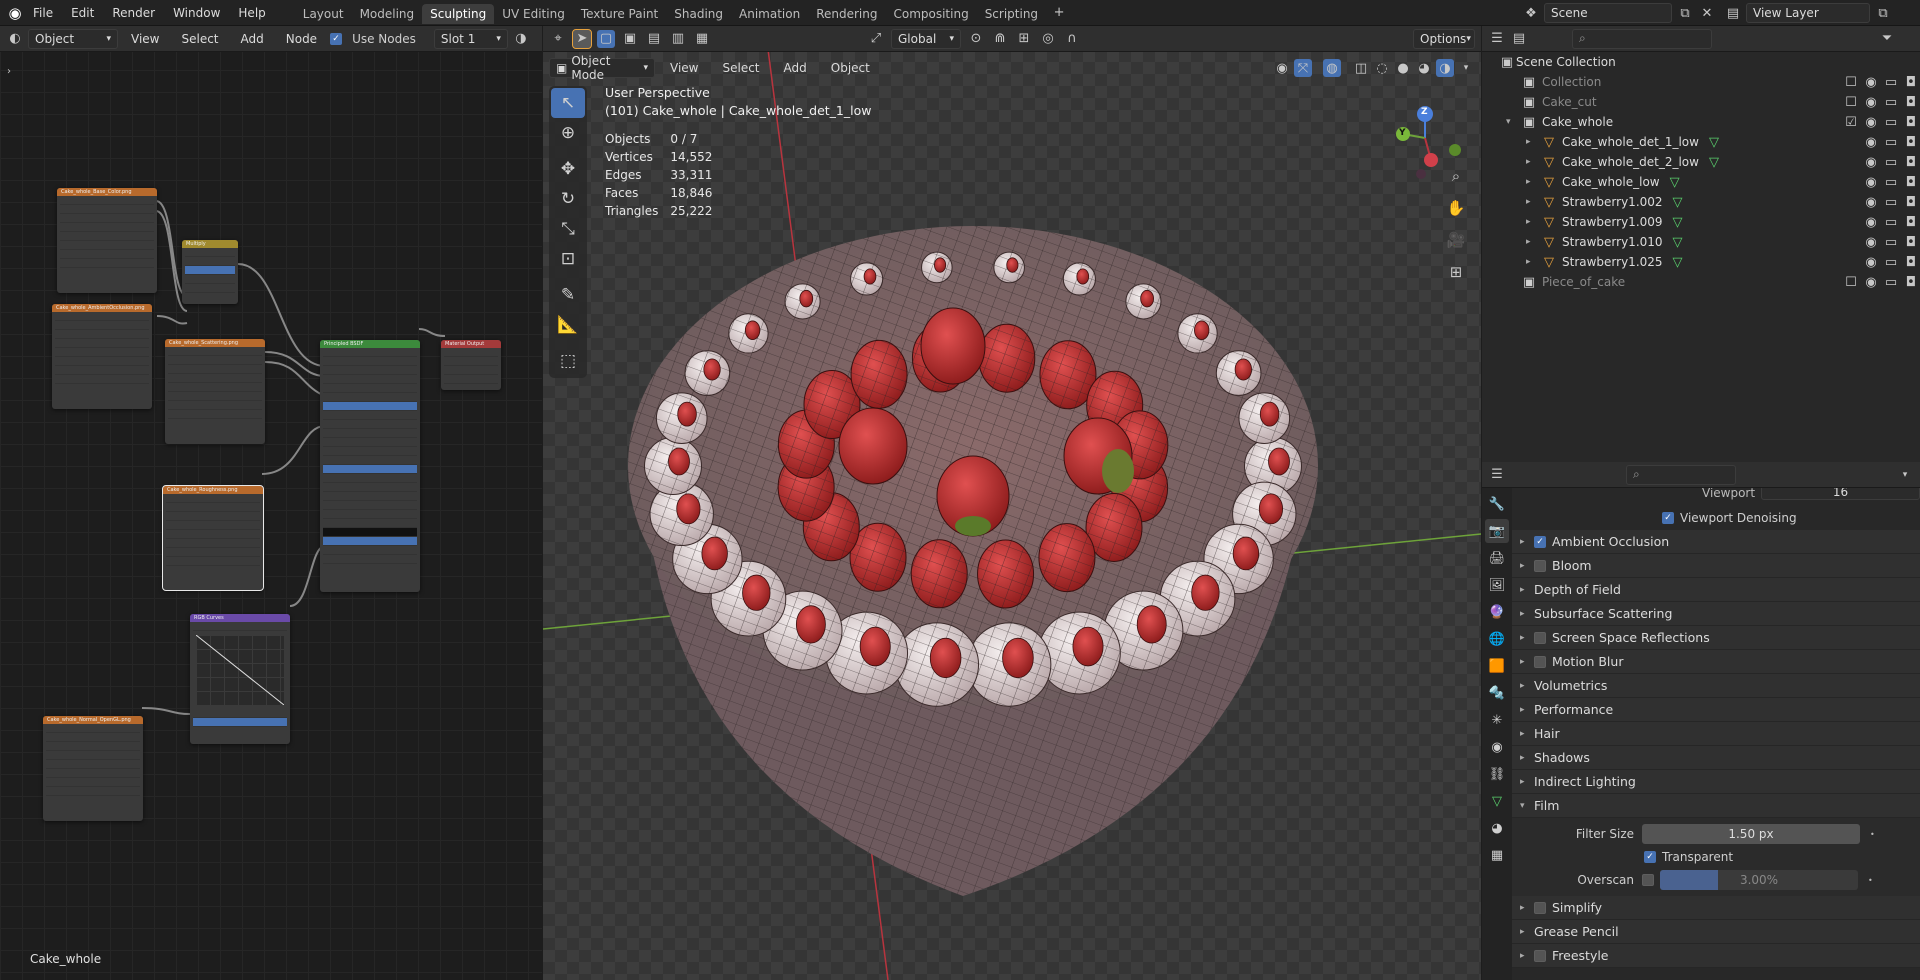  I want to click on node-rgb-curves: RGB Curves, so click(240, 679).